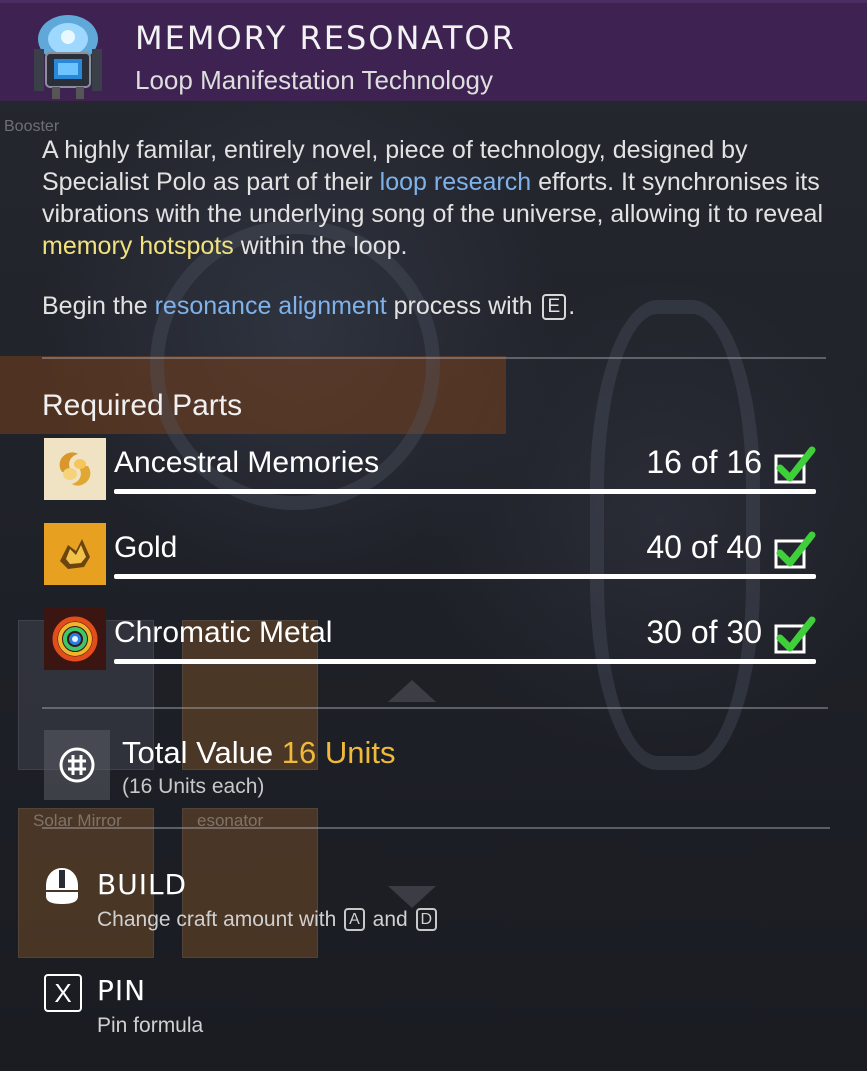  I want to click on part-count: 30 of 30, so click(704, 632).